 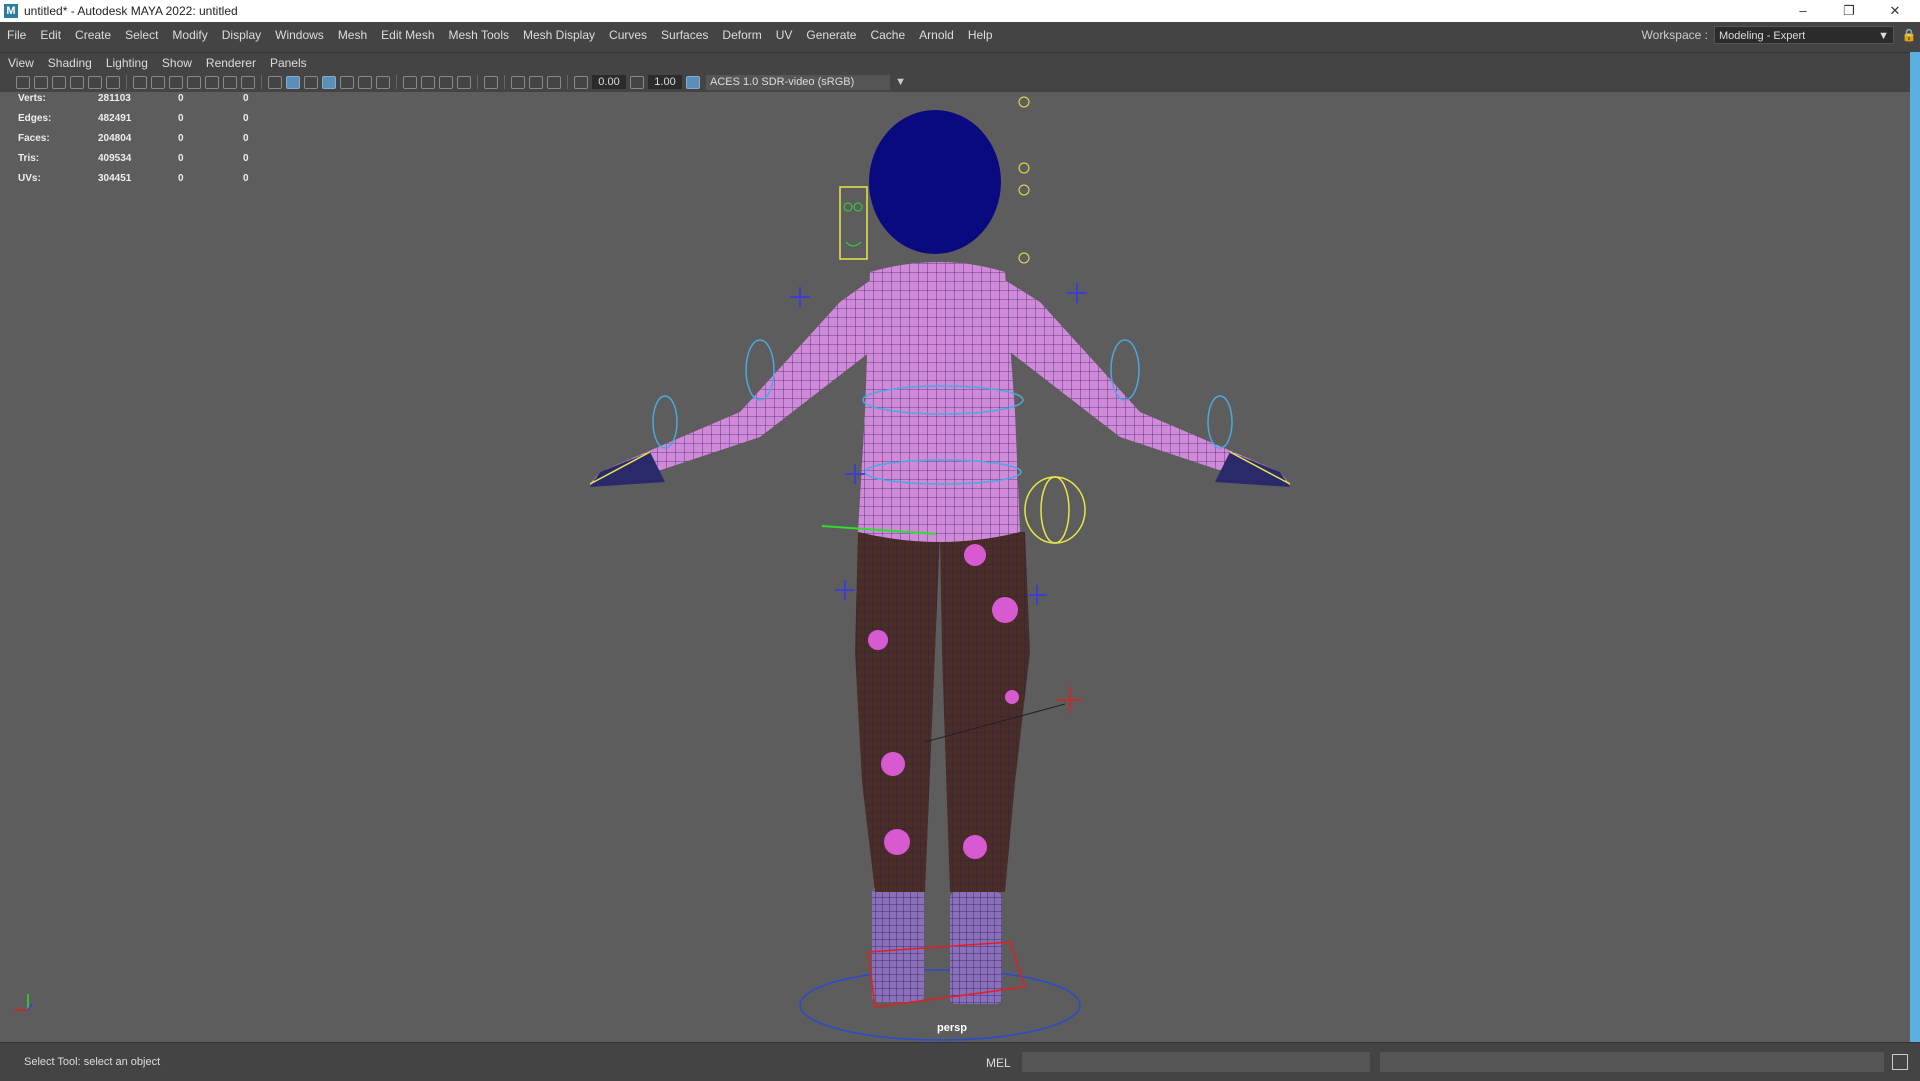 What do you see at coordinates (628, 35) in the screenshot?
I see `menu-curves: Curves` at bounding box center [628, 35].